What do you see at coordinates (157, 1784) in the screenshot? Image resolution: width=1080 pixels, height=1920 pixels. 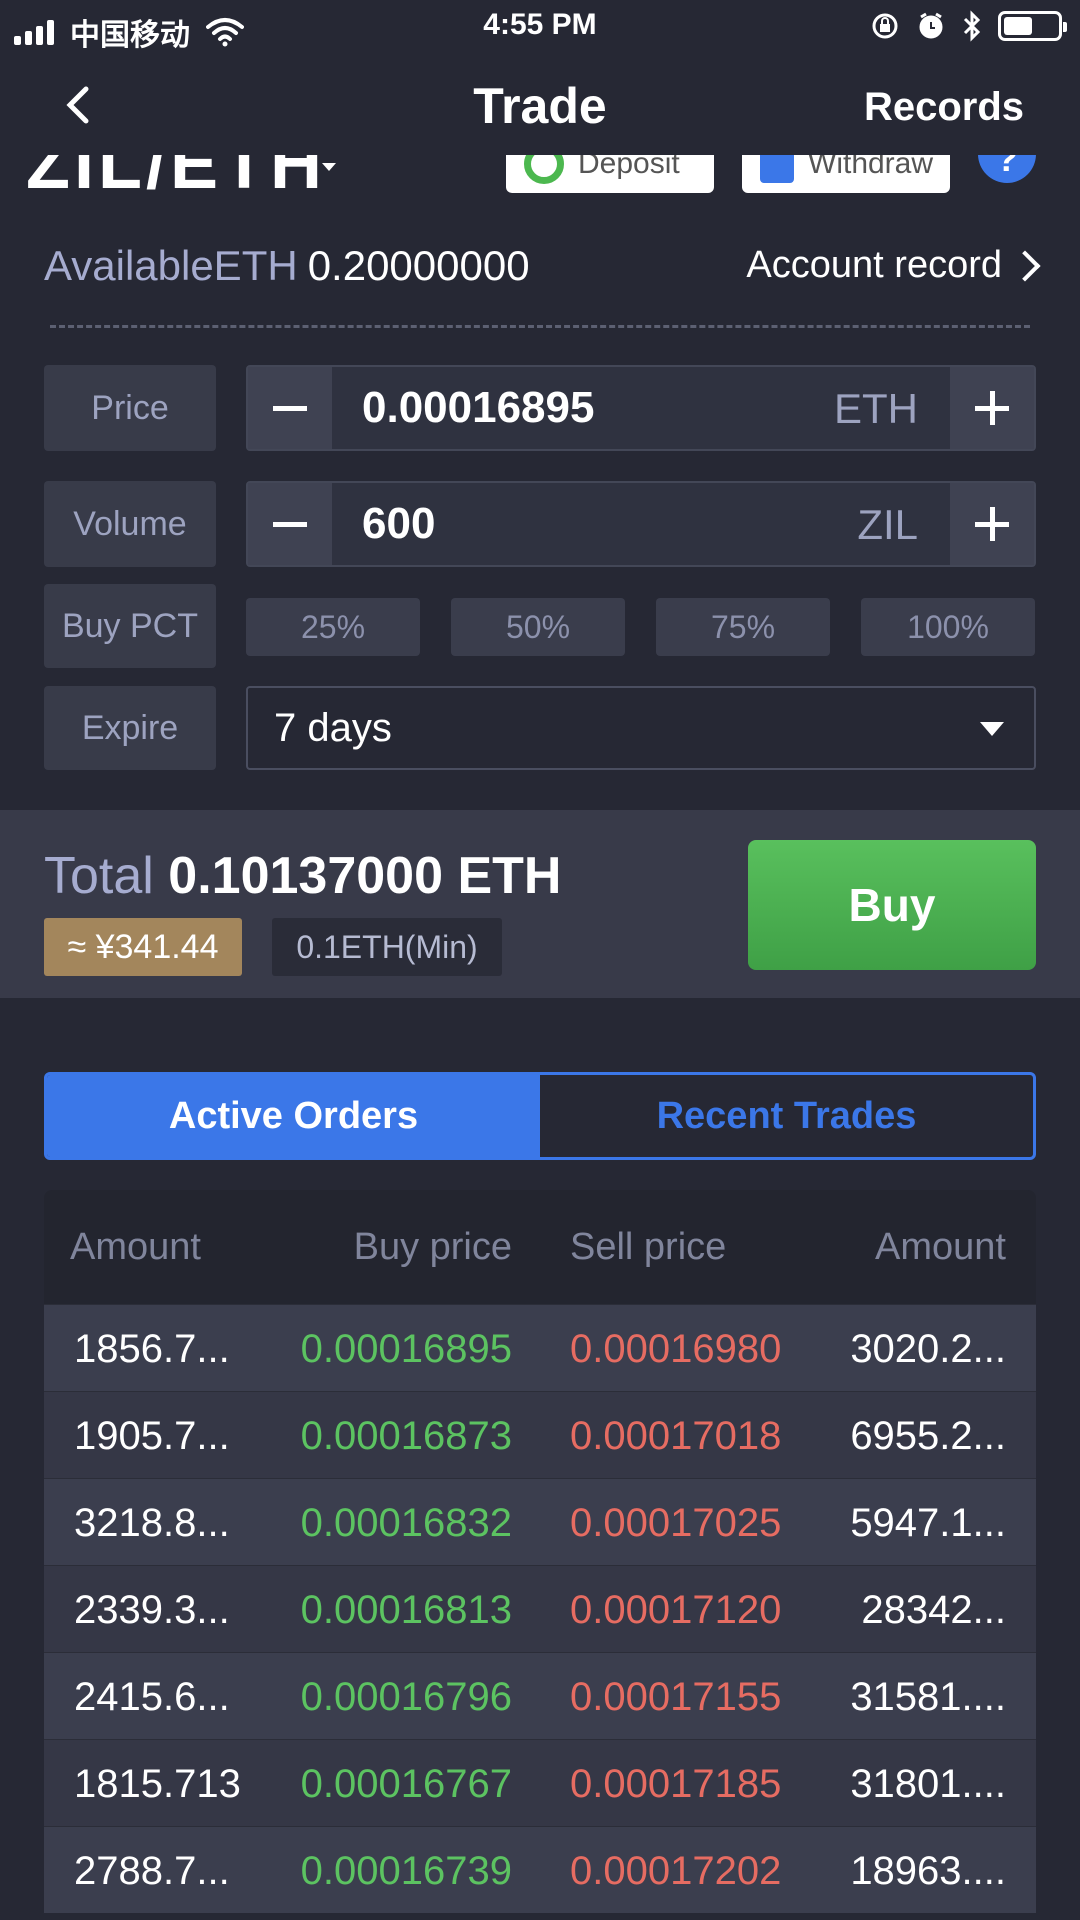 I see `buy-amount: 1815.713` at bounding box center [157, 1784].